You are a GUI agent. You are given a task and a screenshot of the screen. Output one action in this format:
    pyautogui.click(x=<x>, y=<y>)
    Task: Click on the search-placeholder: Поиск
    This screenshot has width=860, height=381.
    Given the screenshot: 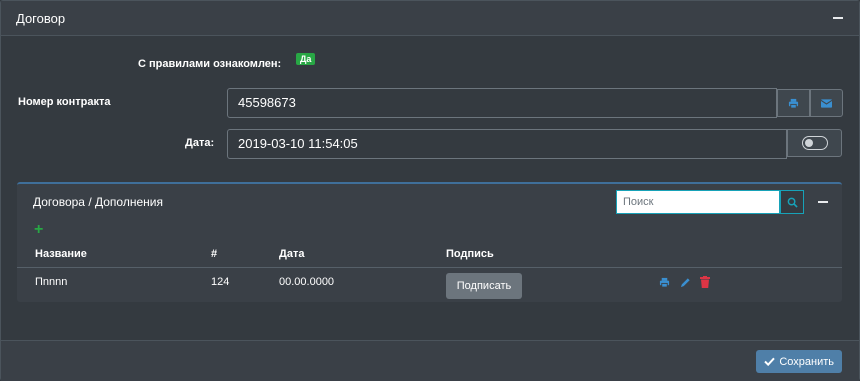 What is the action you would take?
    pyautogui.click(x=638, y=202)
    